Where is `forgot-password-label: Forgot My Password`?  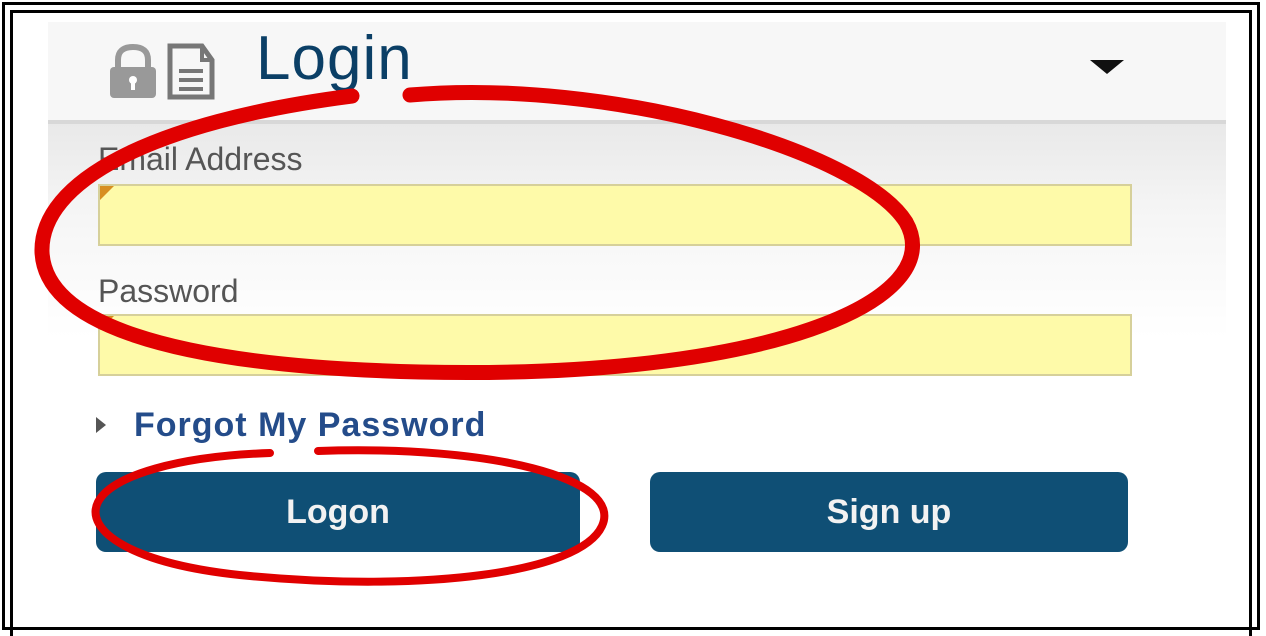 forgot-password-label: Forgot My Password is located at coordinates (310, 425).